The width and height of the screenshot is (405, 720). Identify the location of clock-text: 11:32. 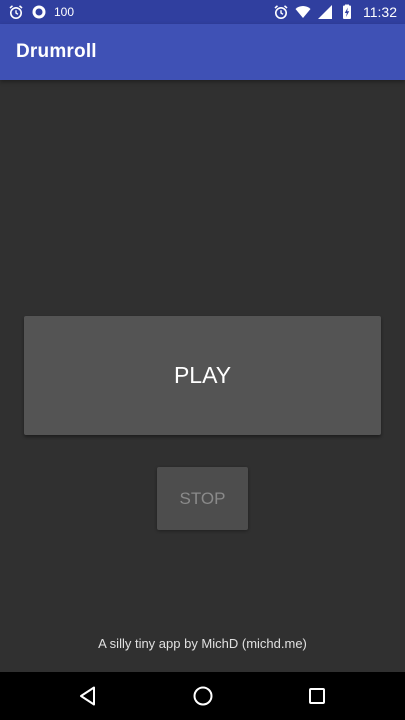
(380, 12).